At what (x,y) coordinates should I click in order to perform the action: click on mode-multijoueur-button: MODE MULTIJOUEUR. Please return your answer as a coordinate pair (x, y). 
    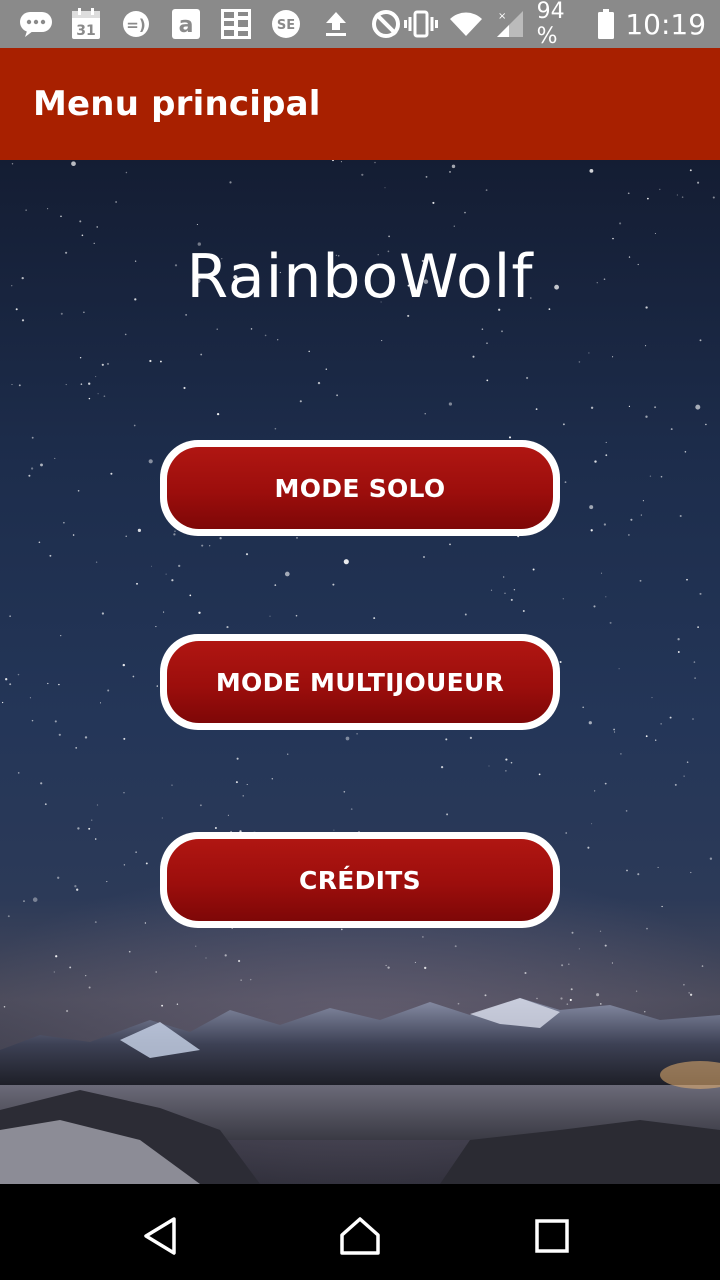
    Looking at the image, I should click on (360, 682).